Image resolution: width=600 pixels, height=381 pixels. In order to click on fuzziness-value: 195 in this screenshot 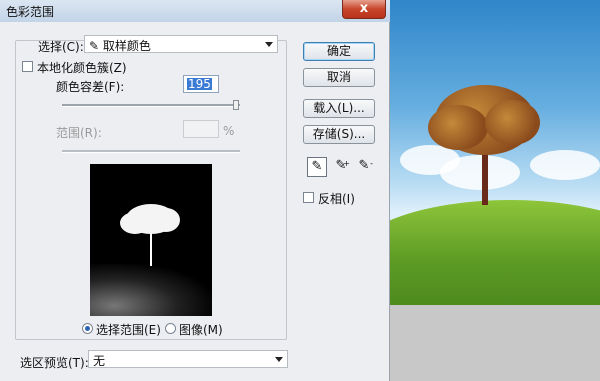, I will do `click(199, 84)`.